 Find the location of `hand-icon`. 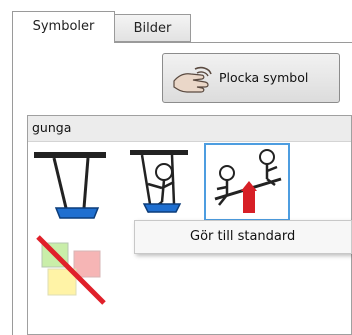

hand-icon is located at coordinates (192, 79).